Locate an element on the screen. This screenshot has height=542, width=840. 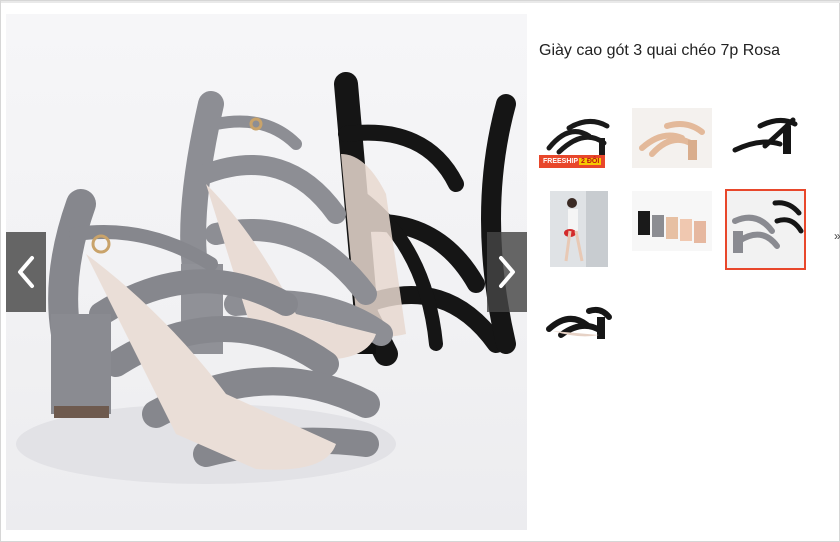
chevron-left-icon is located at coordinates (26, 272).